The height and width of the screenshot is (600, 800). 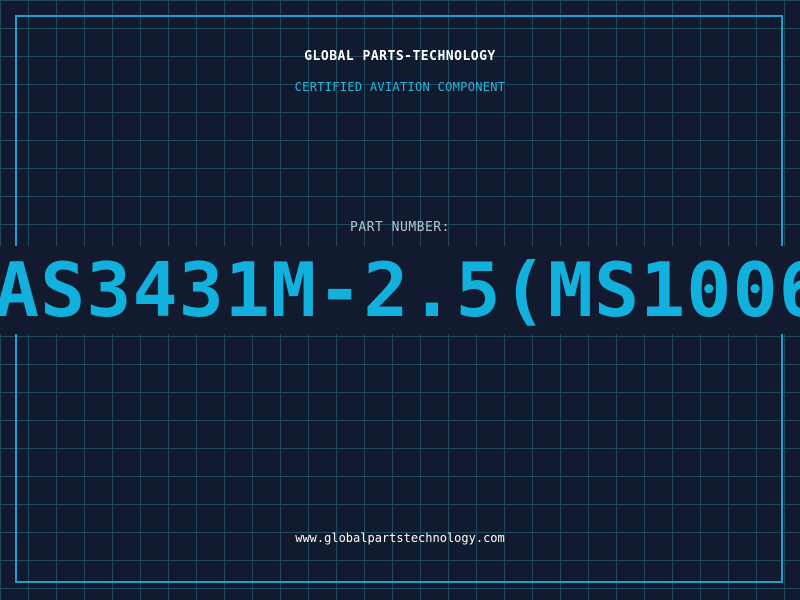 I want to click on part-number-band: AS3431M-2.5(MS1006, so click(x=400, y=290).